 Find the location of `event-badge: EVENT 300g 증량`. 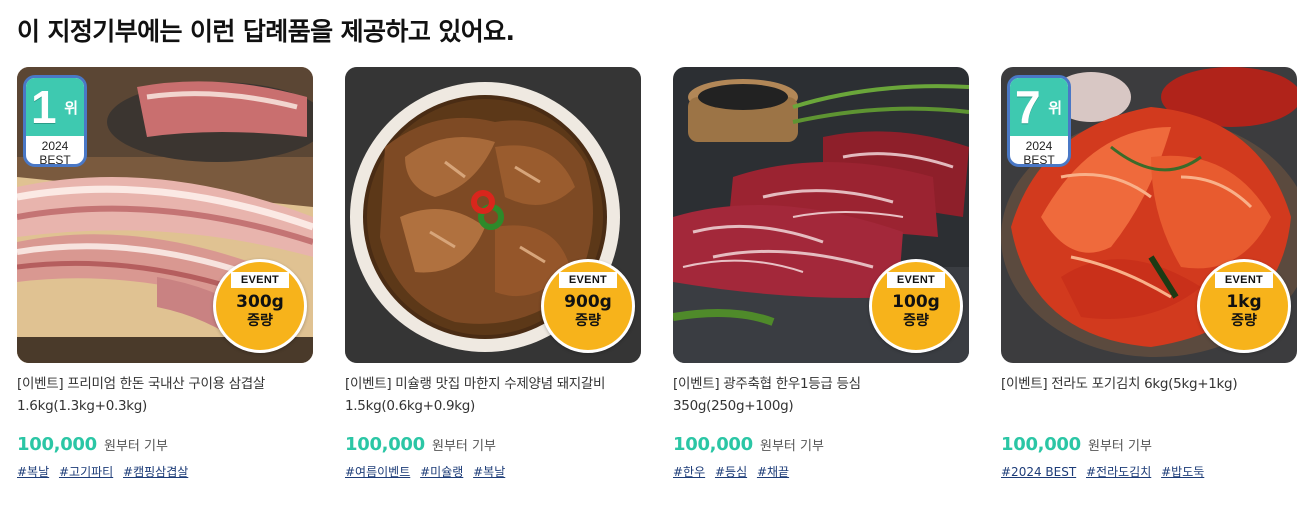

event-badge: EVENT 300g 증량 is located at coordinates (260, 306).